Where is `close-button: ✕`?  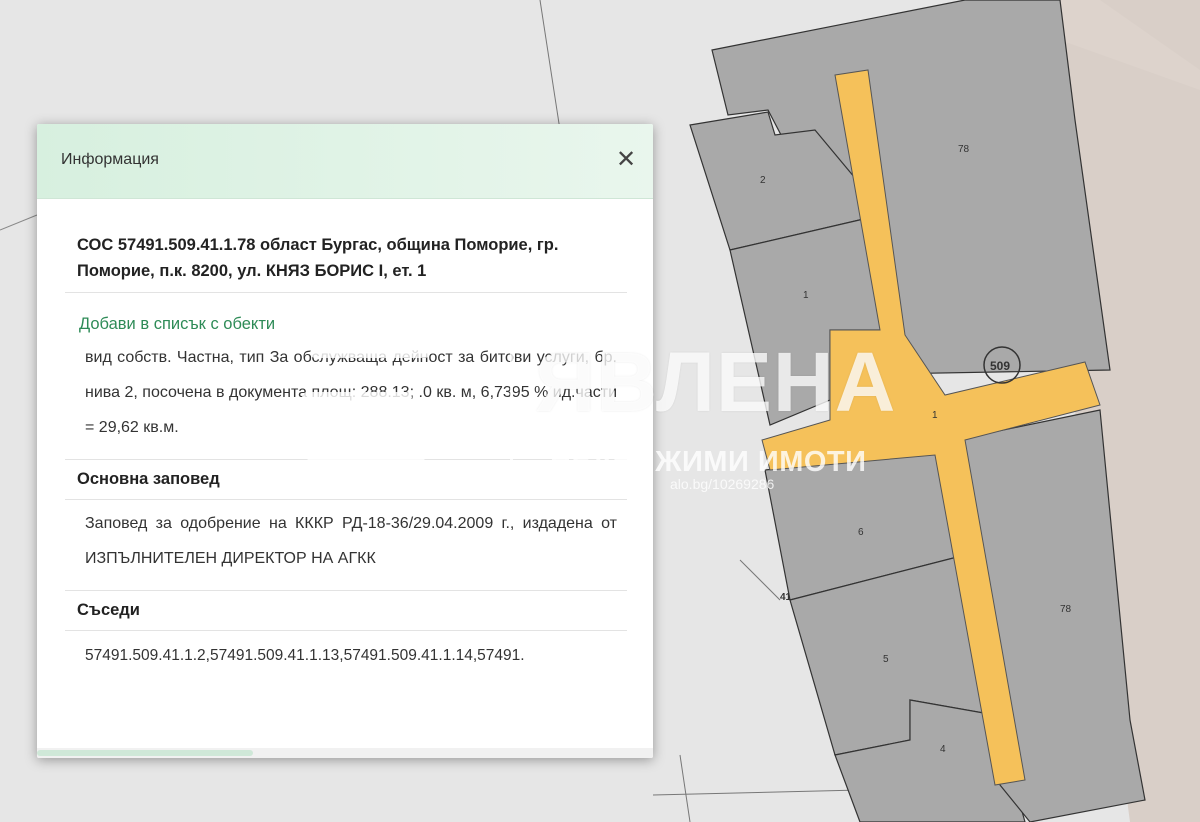 close-button: ✕ is located at coordinates (626, 159).